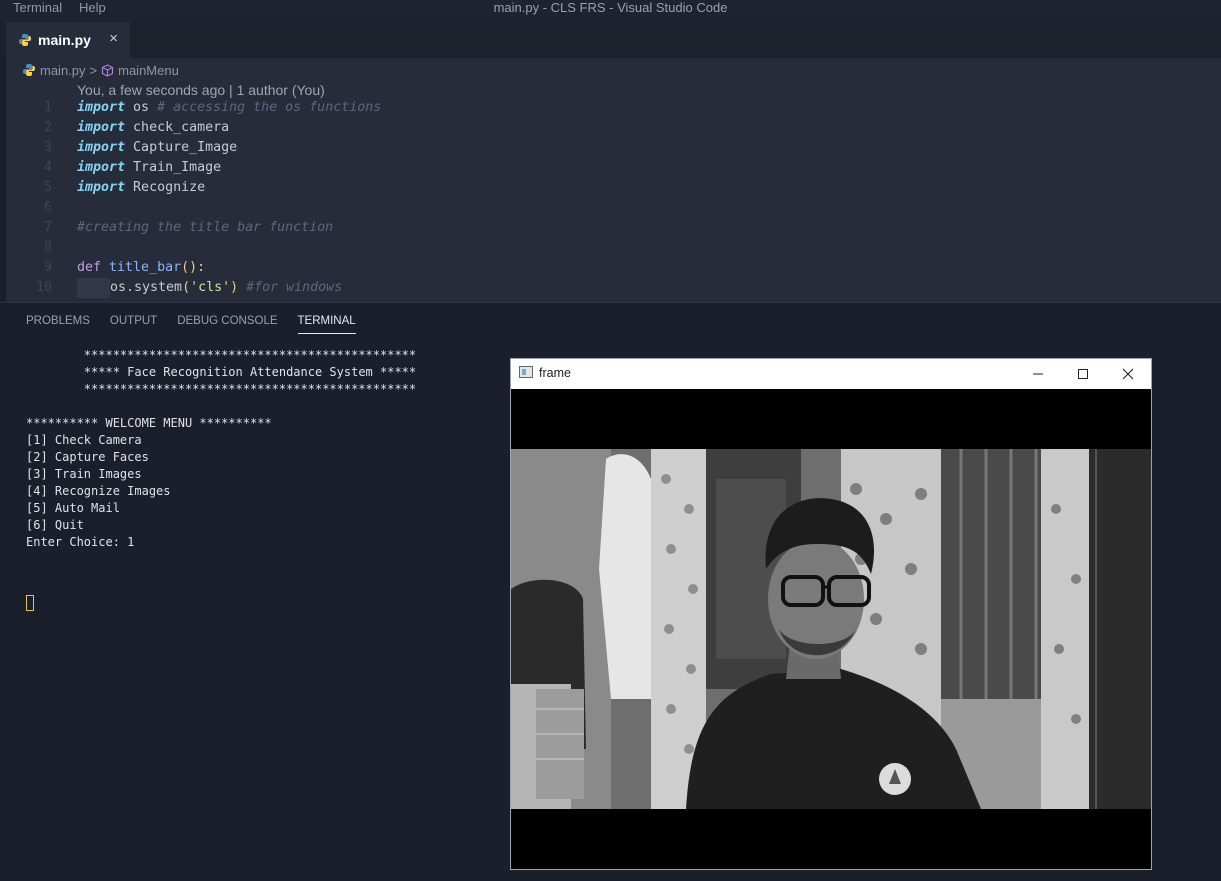 Image resolution: width=1221 pixels, height=881 pixels. Describe the element at coordinates (55, 525) in the screenshot. I see `terminal-line: [6] Quit` at that location.